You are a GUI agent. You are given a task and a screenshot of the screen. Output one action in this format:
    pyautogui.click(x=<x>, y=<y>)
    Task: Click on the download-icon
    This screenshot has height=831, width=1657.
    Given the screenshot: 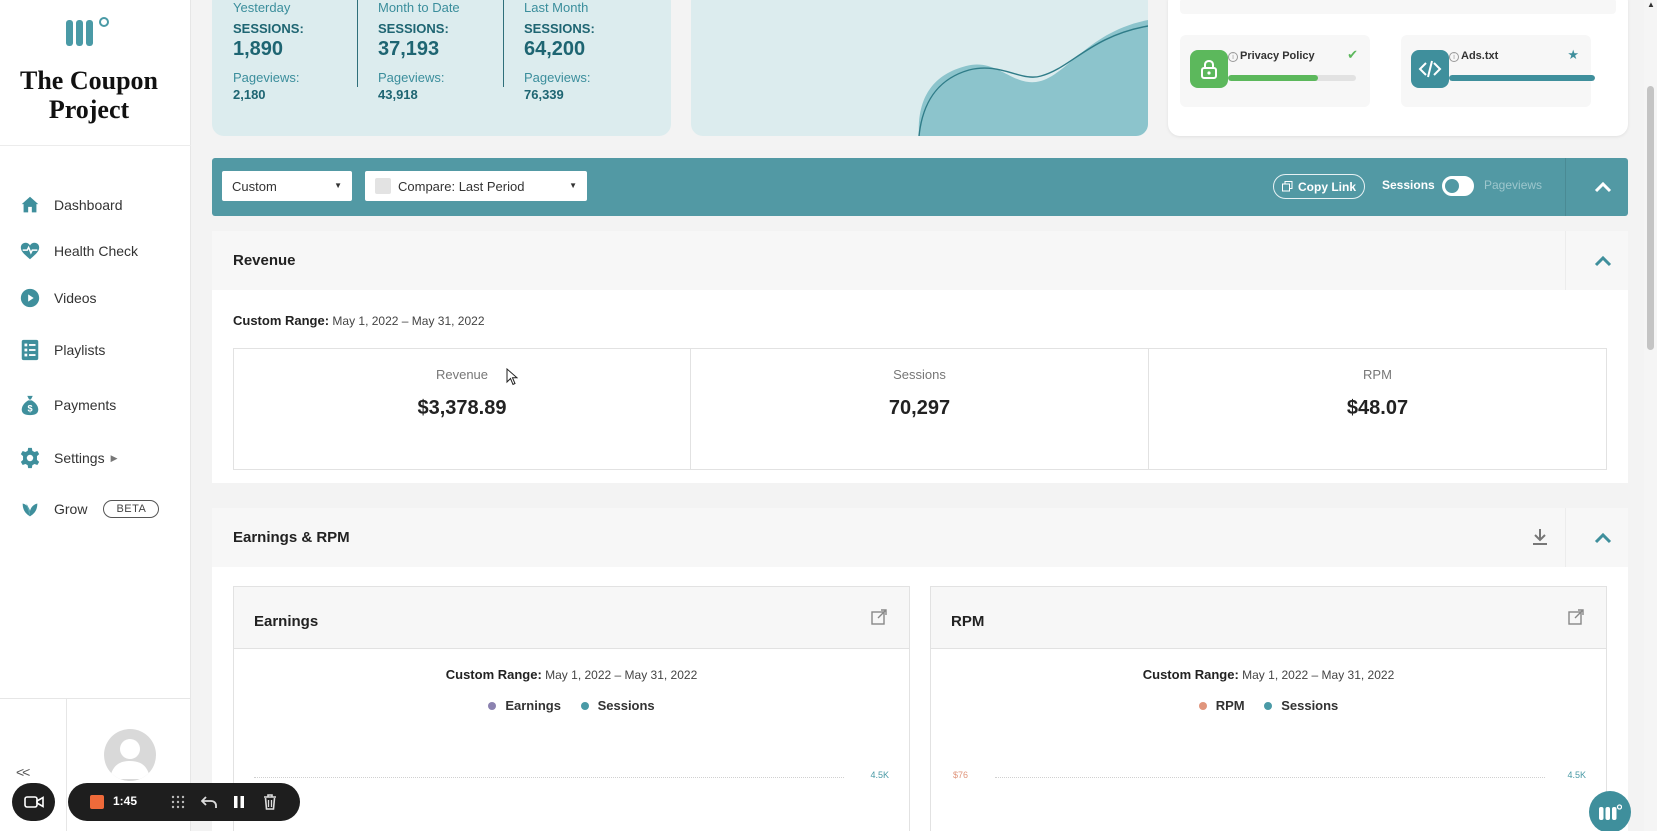 What is the action you would take?
    pyautogui.click(x=1540, y=537)
    